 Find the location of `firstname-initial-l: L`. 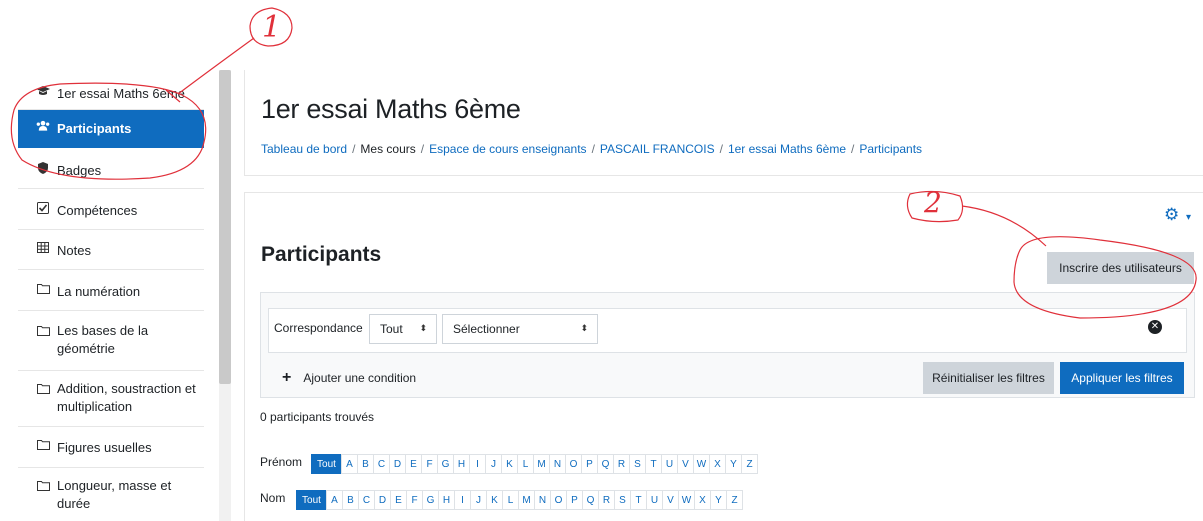

firstname-initial-l: L is located at coordinates (525, 464).